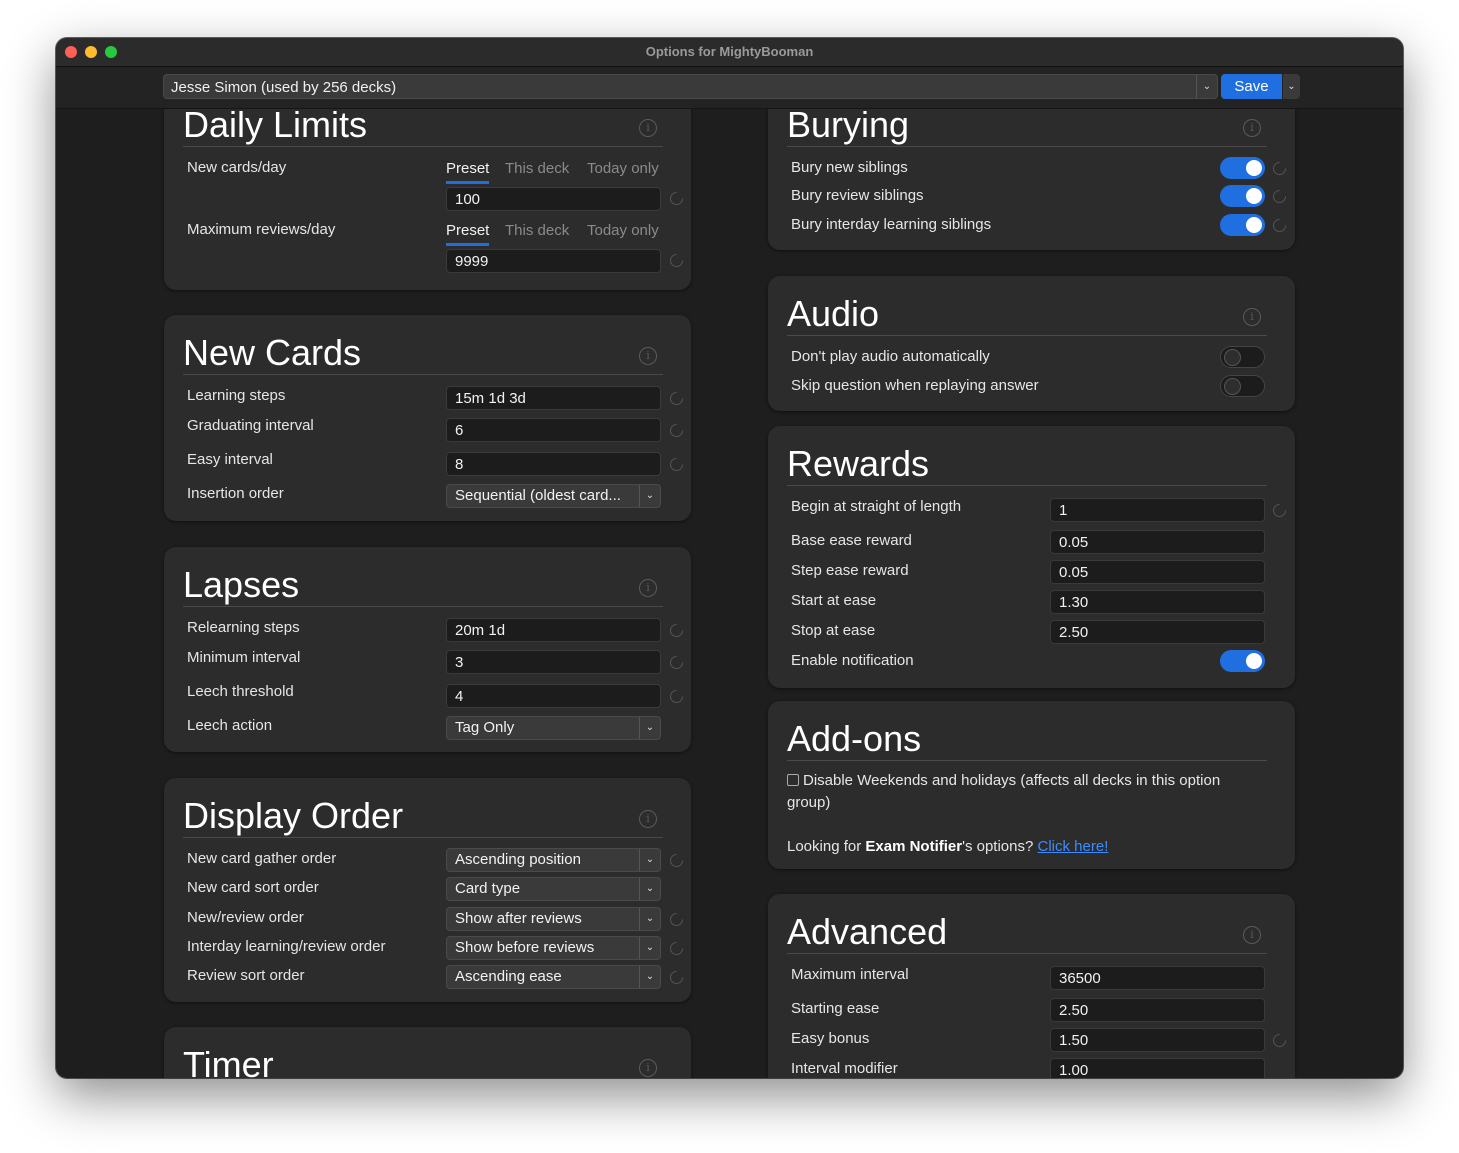 The width and height of the screenshot is (1459, 1153). Describe the element at coordinates (553, 464) in the screenshot. I see `easy-interval-input: 8` at that location.